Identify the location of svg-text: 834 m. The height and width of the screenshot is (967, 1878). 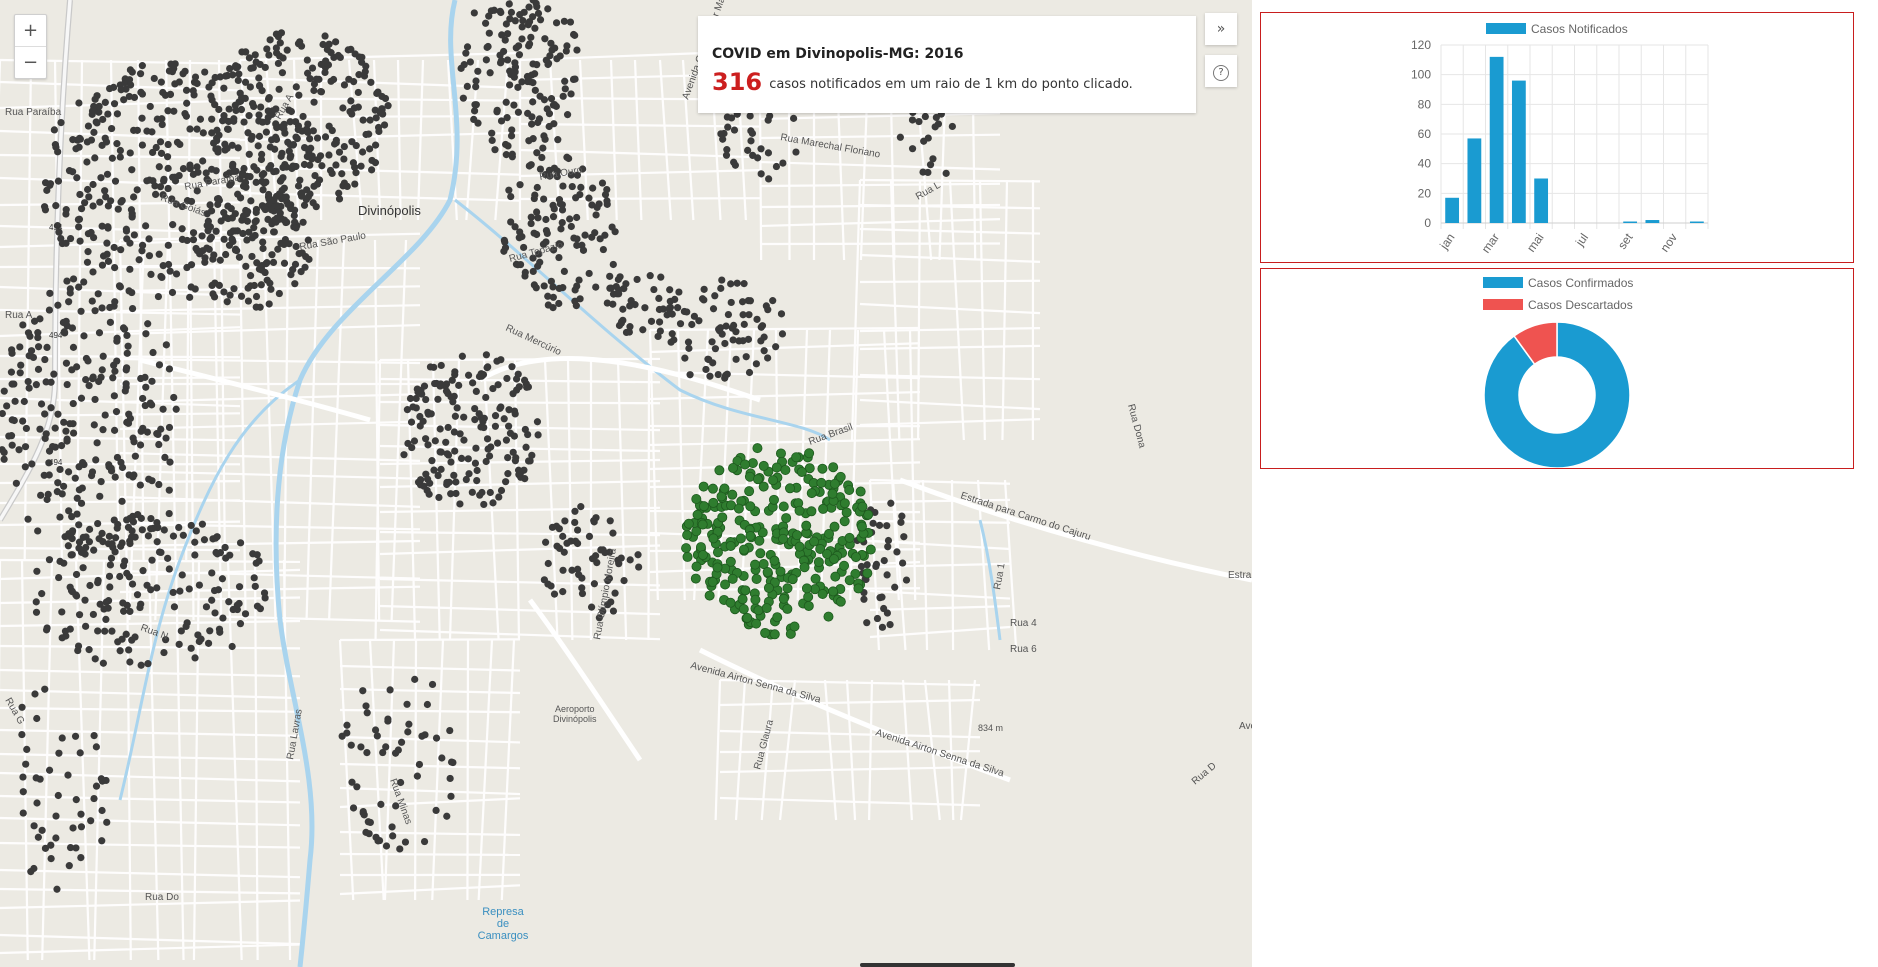
(990, 728).